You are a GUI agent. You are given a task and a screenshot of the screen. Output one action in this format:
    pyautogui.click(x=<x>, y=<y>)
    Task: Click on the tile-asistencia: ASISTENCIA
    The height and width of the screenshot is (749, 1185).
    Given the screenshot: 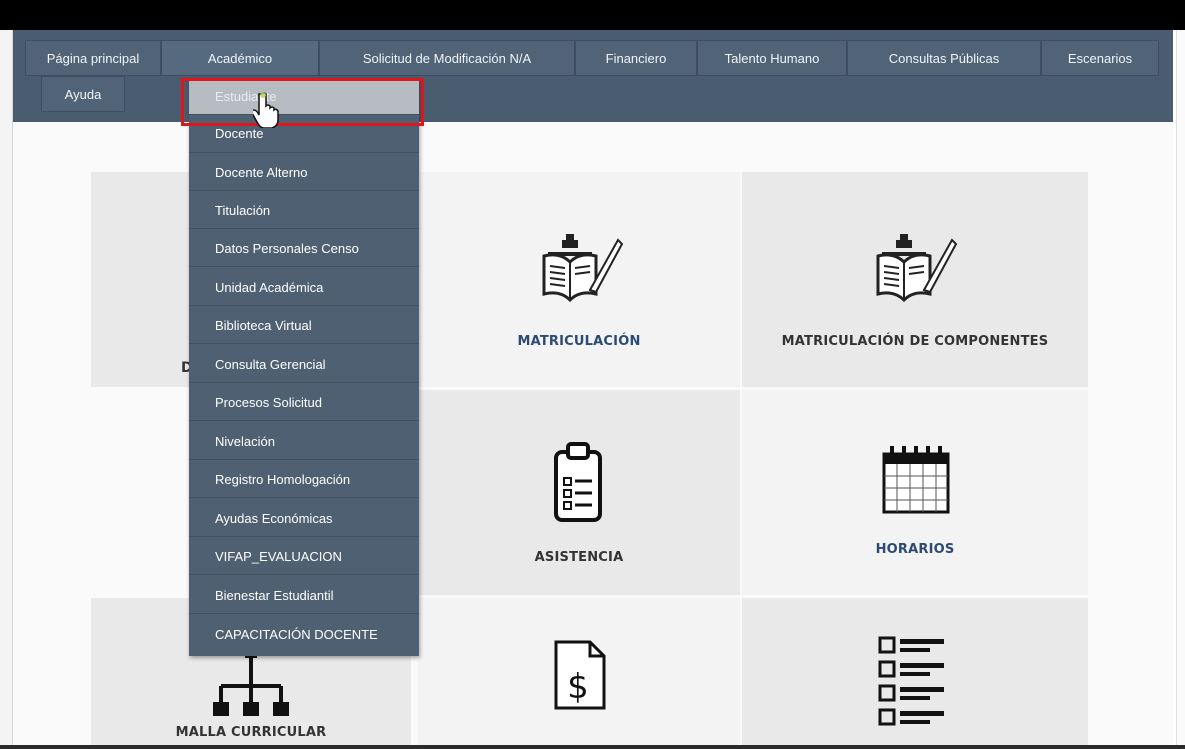 What is the action you would take?
    pyautogui.click(x=579, y=492)
    